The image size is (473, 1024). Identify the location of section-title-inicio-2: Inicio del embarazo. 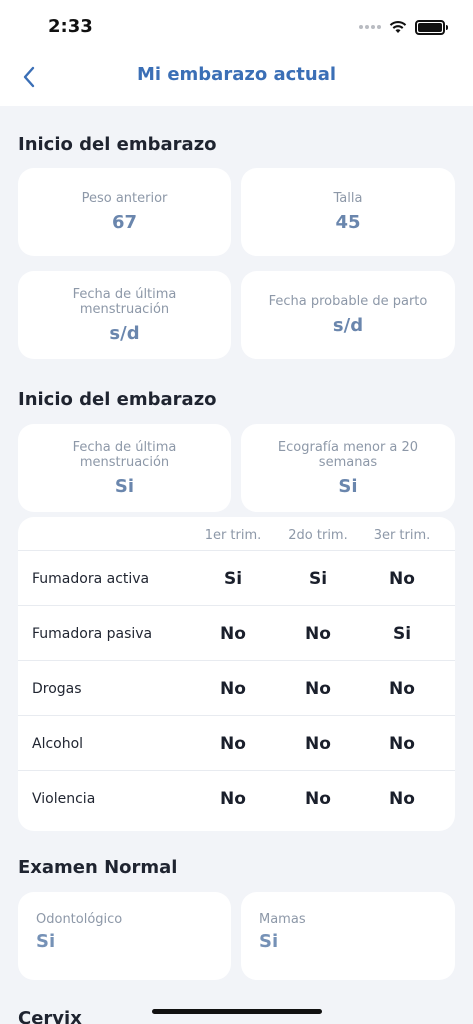
(117, 399).